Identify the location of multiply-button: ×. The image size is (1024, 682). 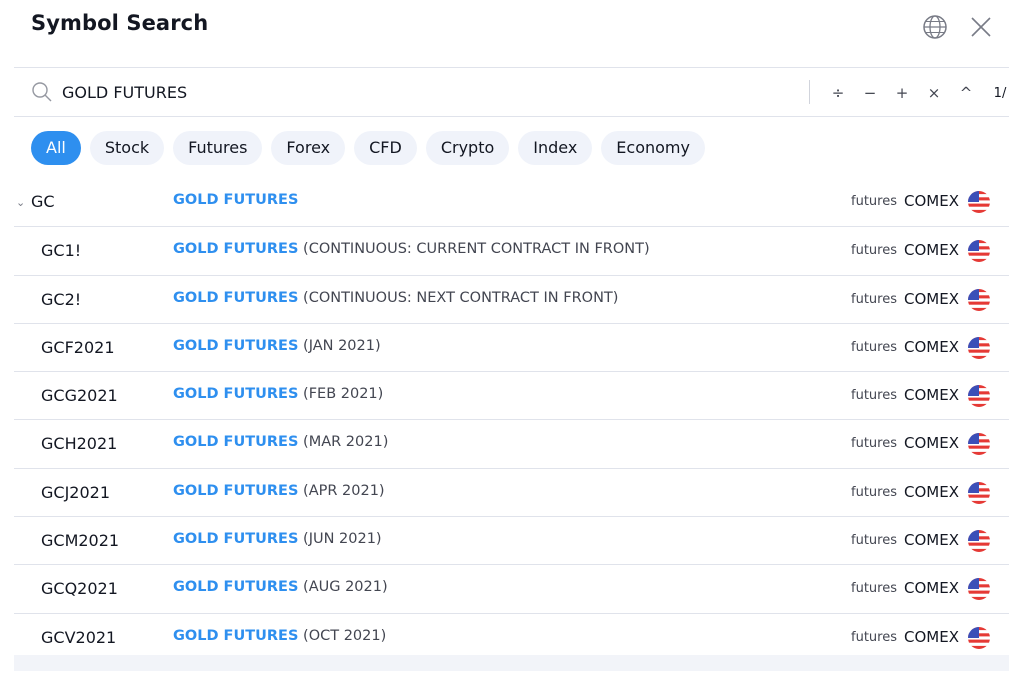
(934, 93).